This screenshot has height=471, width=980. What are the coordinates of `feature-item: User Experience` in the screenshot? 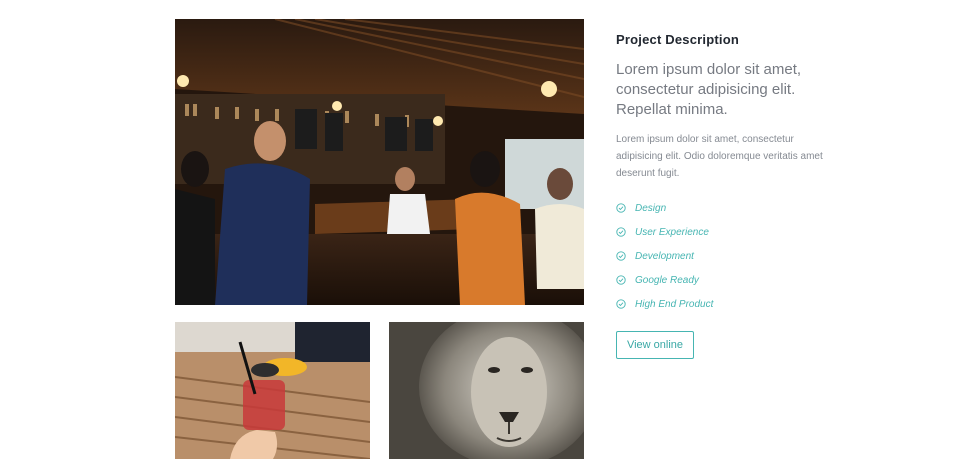 It's located at (721, 232).